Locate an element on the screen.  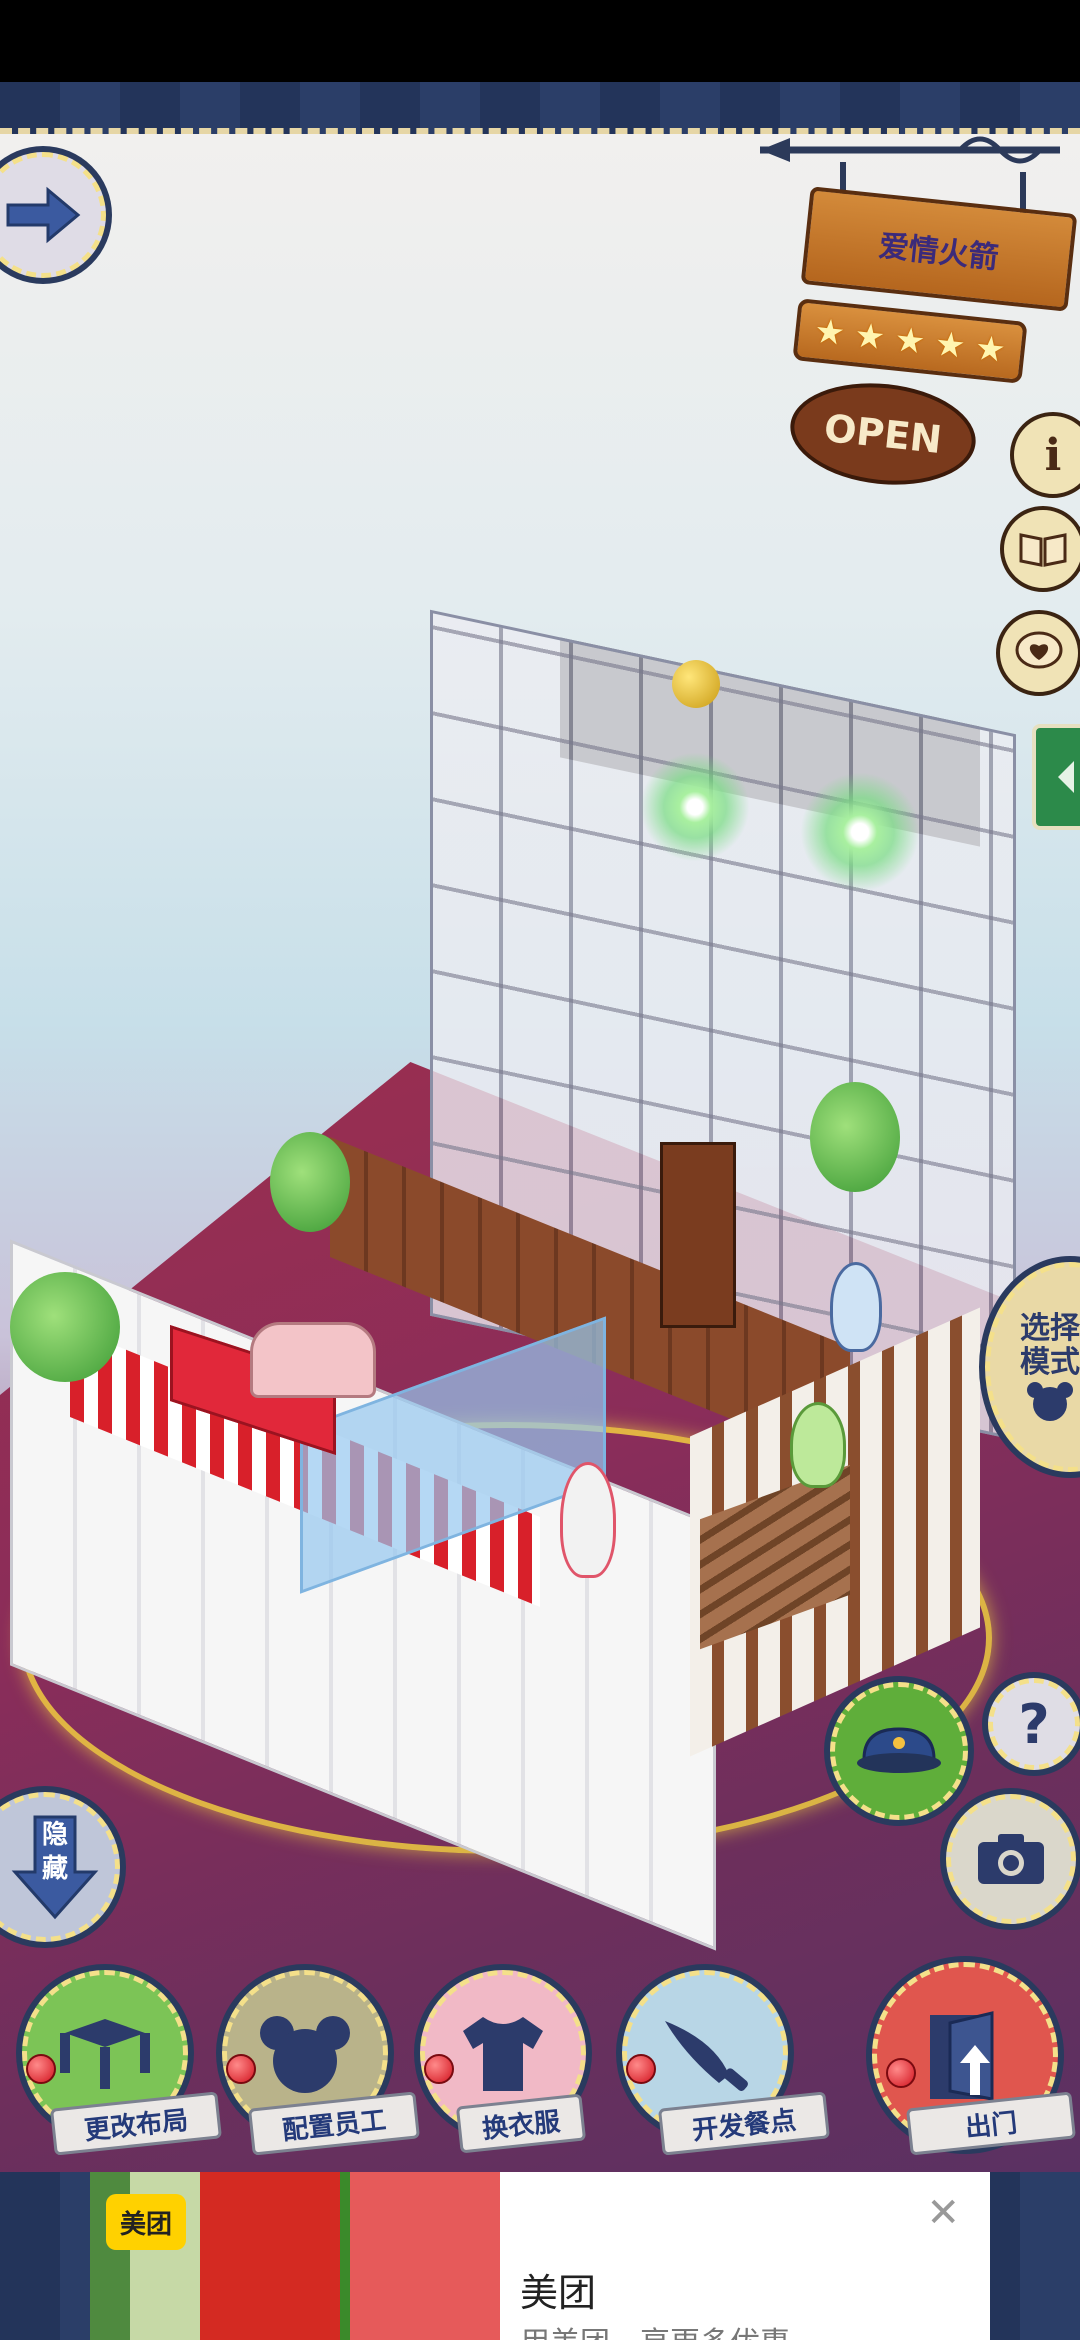
moon-lamp is located at coordinates (696, 684).